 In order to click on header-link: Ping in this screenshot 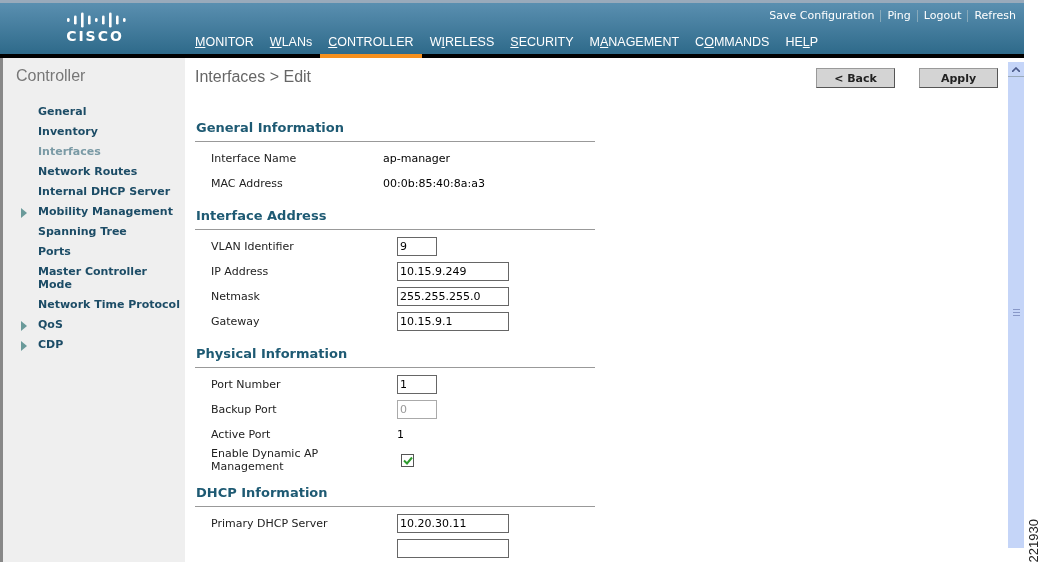, I will do `click(899, 15)`.